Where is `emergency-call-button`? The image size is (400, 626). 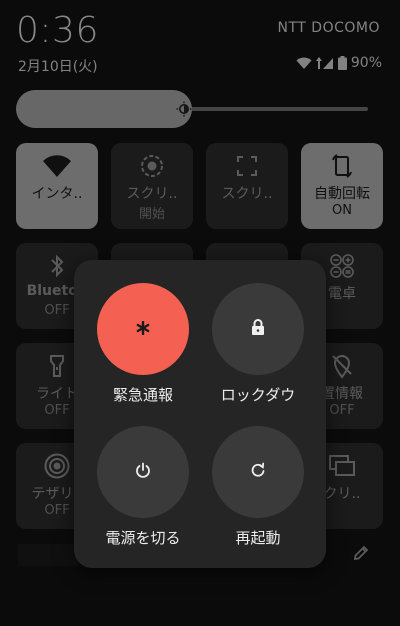
emergency-call-button is located at coordinates (143, 329).